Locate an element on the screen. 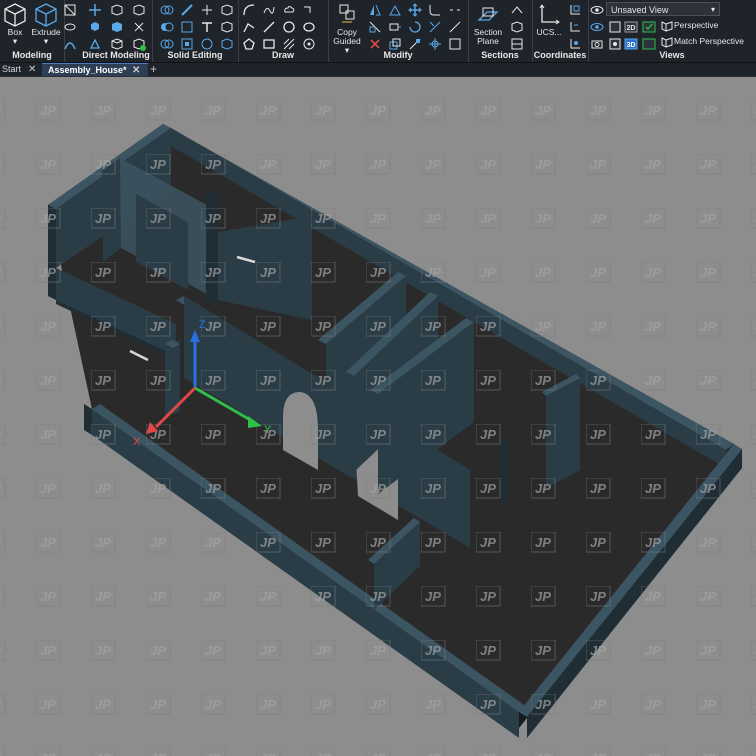 The image size is (756, 756). ellipse-icon is located at coordinates (309, 27).